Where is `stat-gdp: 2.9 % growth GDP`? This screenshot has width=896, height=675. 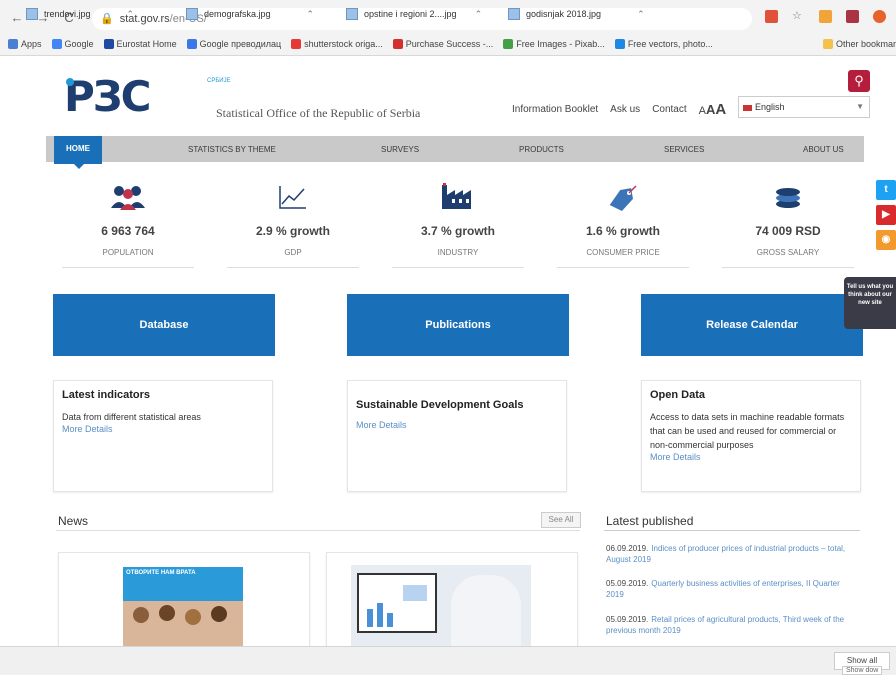 stat-gdp: 2.9 % growth GDP is located at coordinates (293, 225).